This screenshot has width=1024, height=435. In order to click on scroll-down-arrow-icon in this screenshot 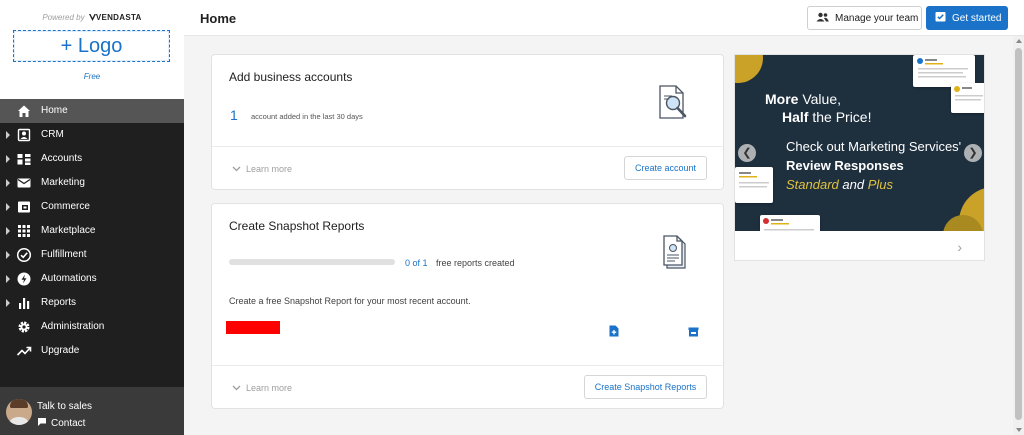, I will do `click(1019, 430)`.